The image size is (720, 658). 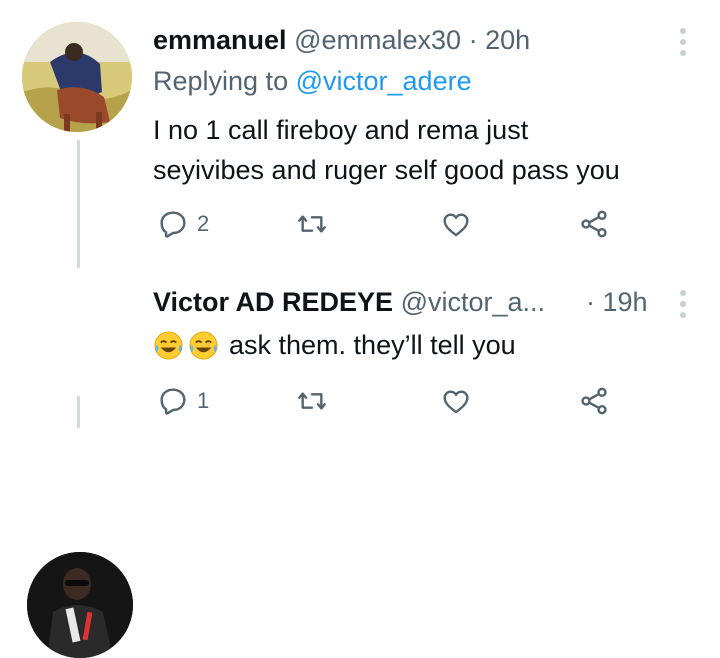 What do you see at coordinates (625, 302) in the screenshot?
I see `timestamp: 19h` at bounding box center [625, 302].